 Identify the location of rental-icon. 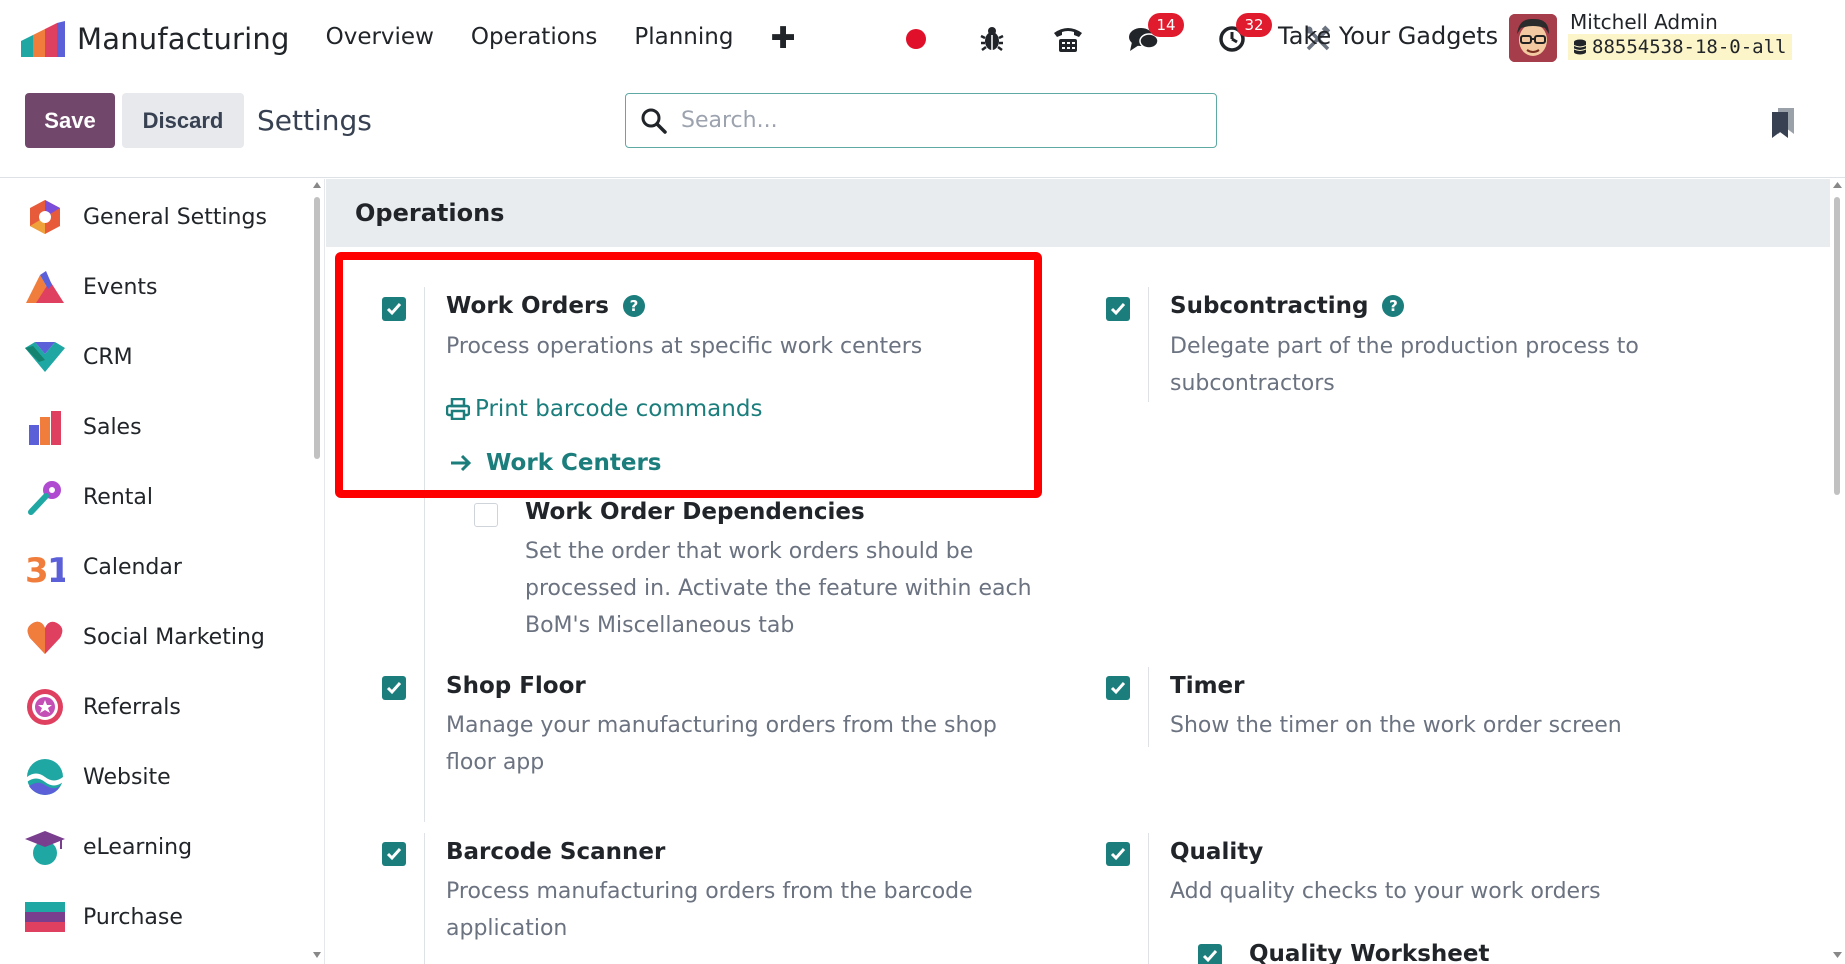
(45, 497).